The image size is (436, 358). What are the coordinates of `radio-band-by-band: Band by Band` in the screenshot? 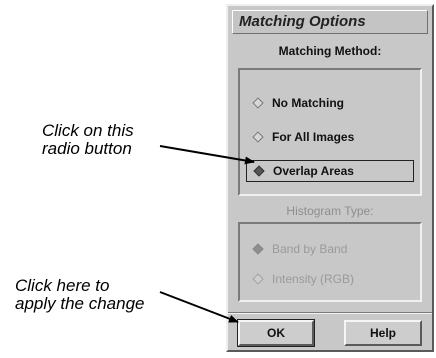 It's located at (300, 249).